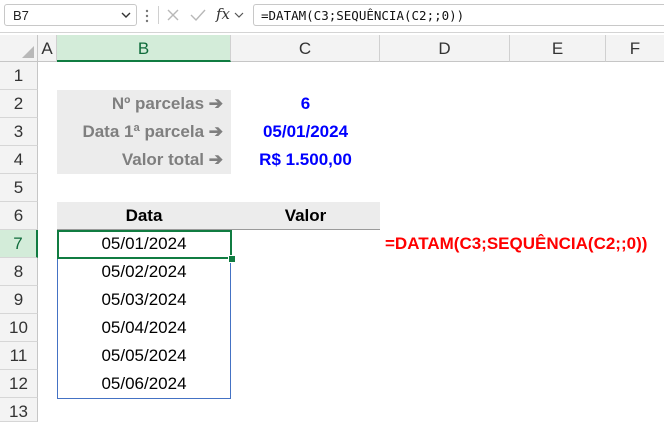 Image resolution: width=664 pixels, height=426 pixels. I want to click on name-box-value: B7, so click(21, 15).